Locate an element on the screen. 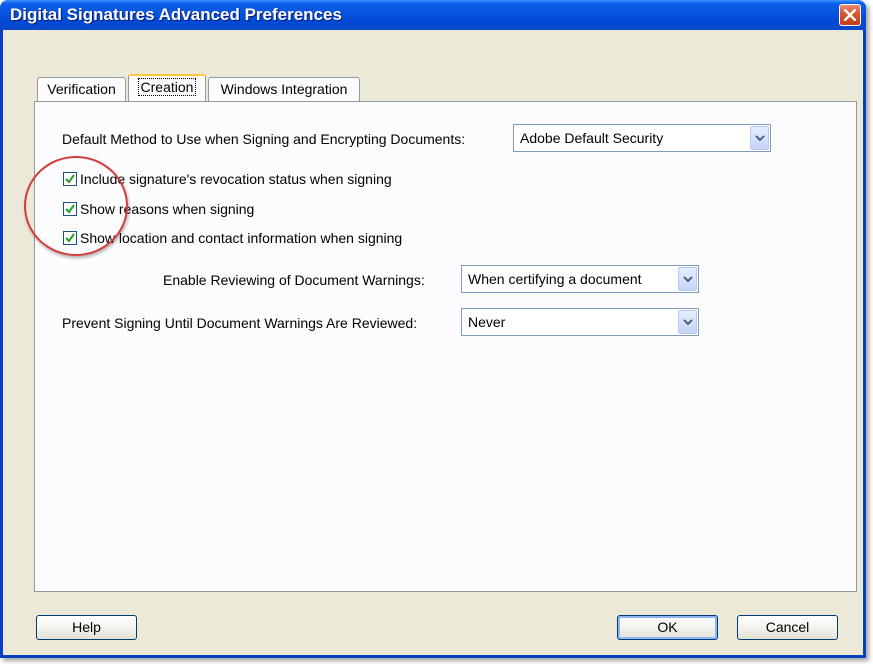 This screenshot has width=873, height=664. close-button is located at coordinates (850, 15).